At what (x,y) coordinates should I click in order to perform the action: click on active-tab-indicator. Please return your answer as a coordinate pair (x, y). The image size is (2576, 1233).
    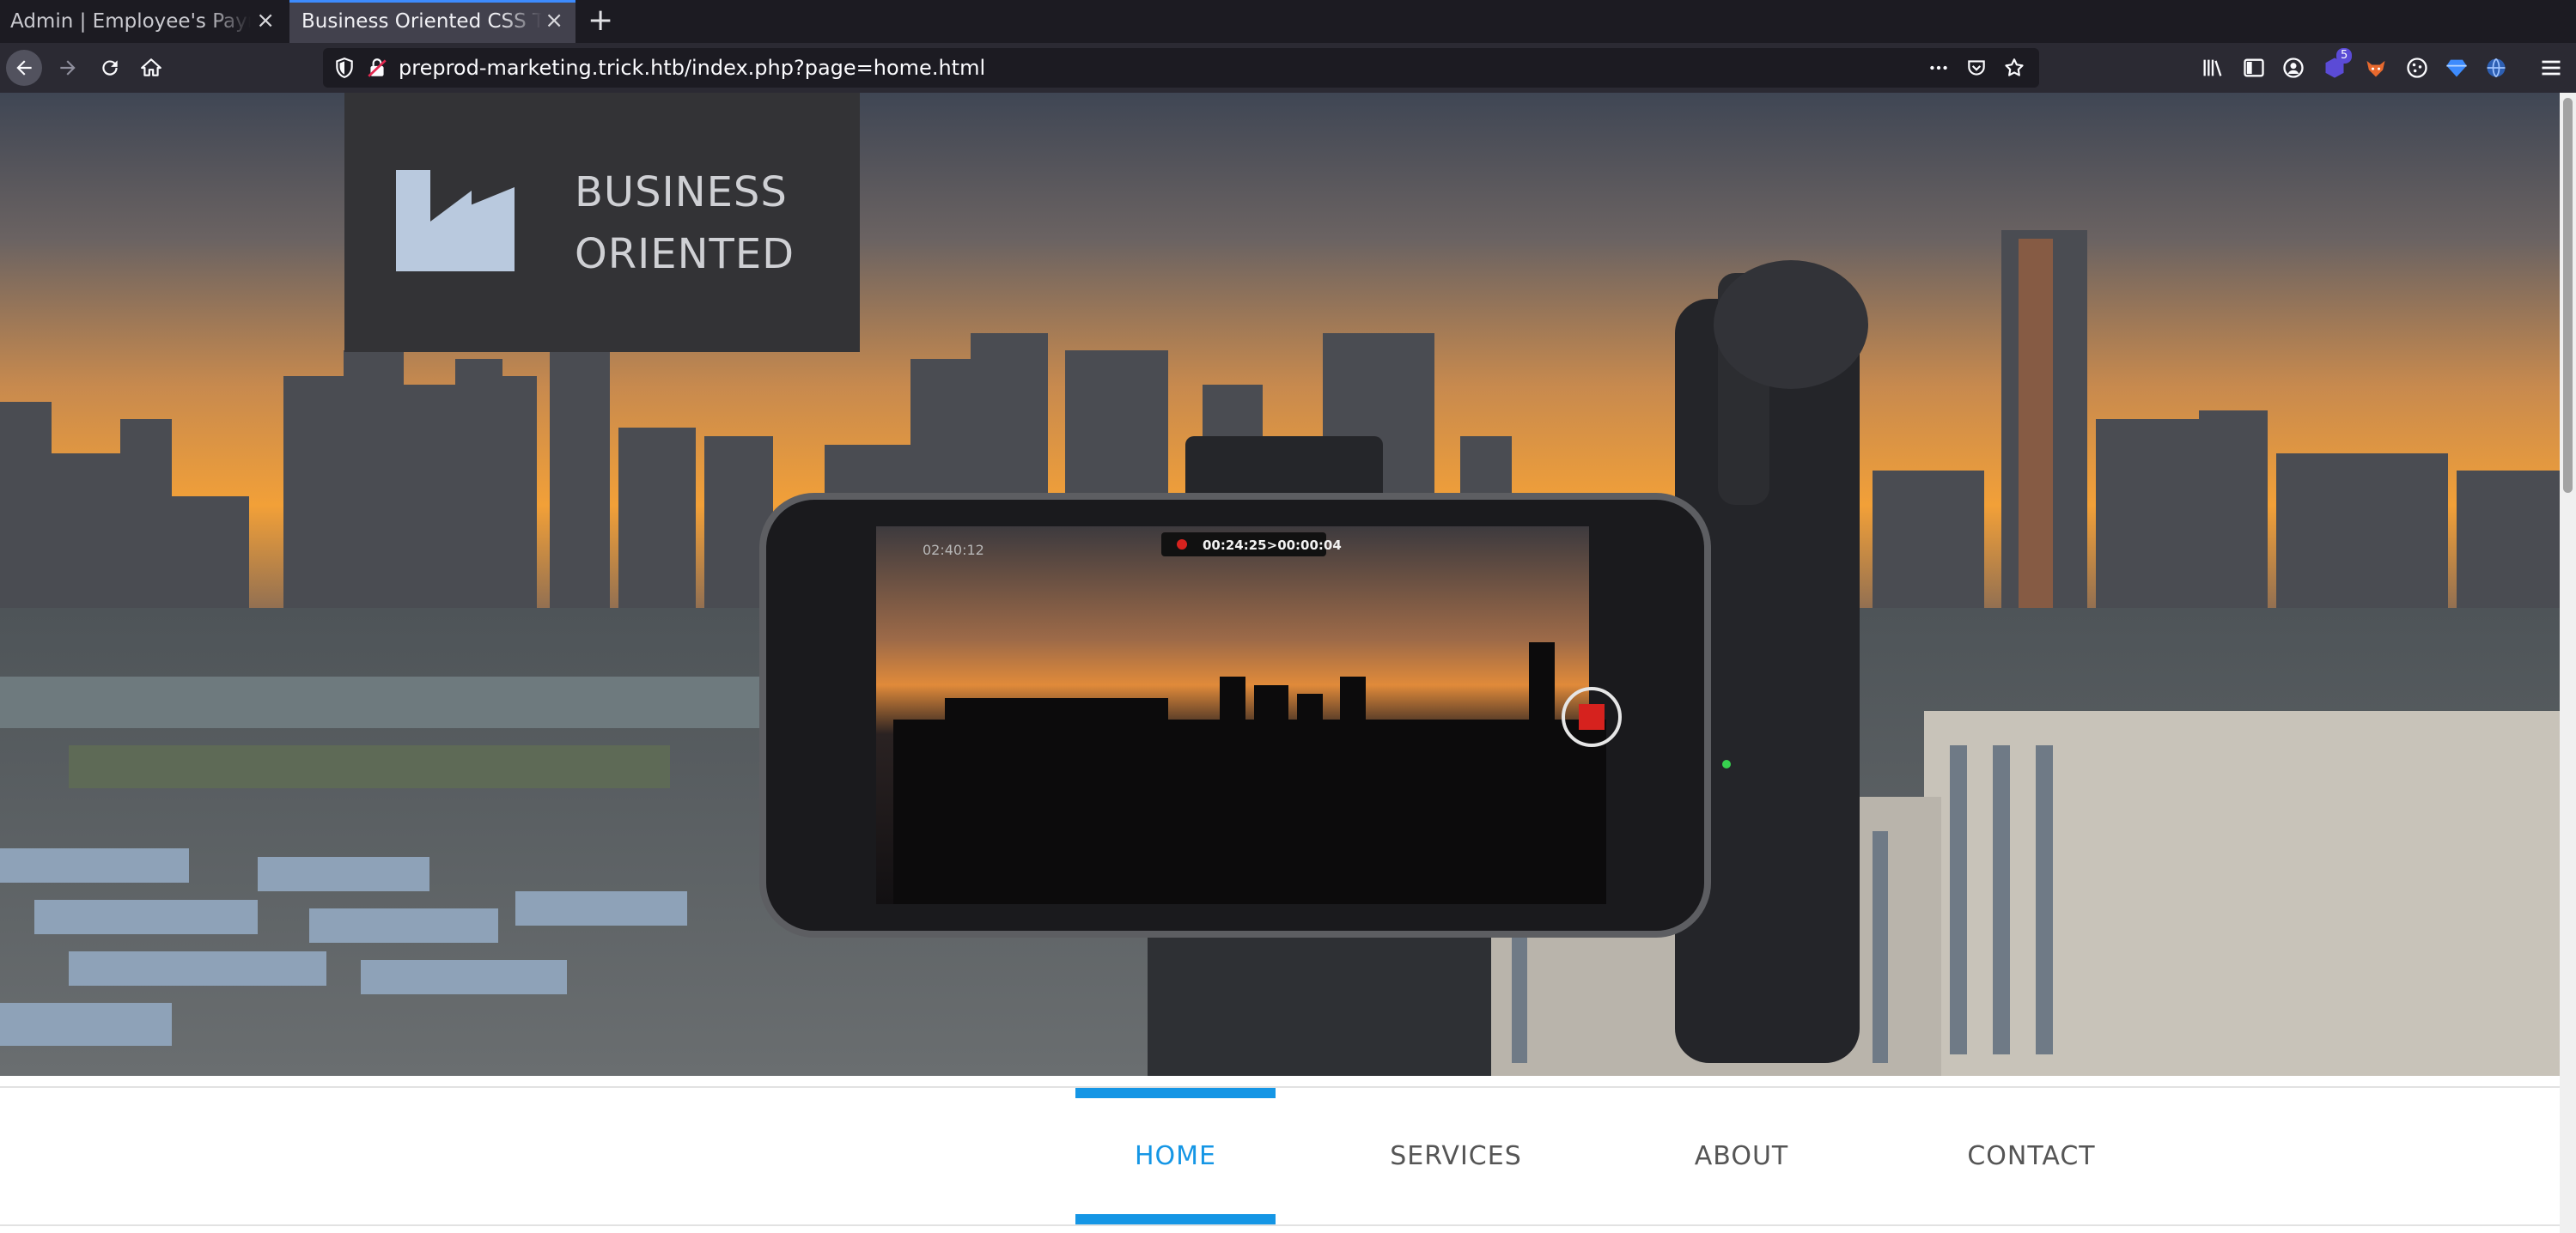
    Looking at the image, I should click on (432, 1).